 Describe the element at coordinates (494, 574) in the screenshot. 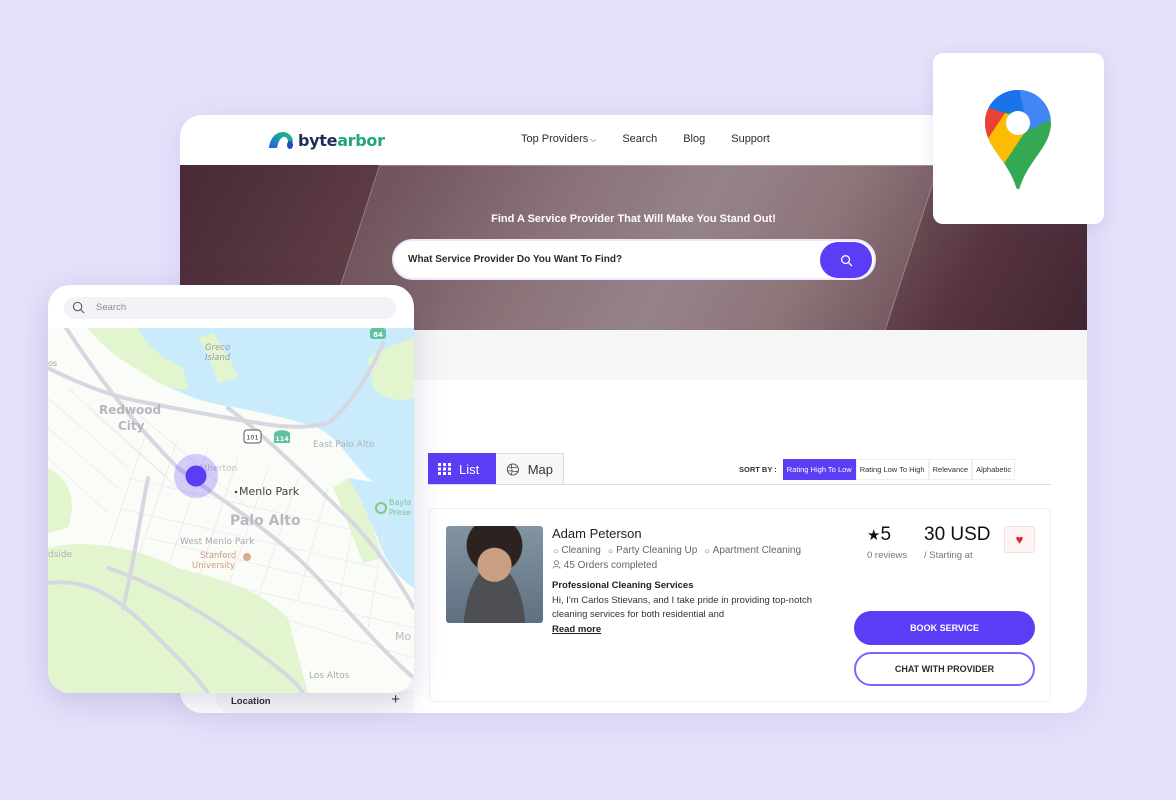

I see `provider-photo` at that location.